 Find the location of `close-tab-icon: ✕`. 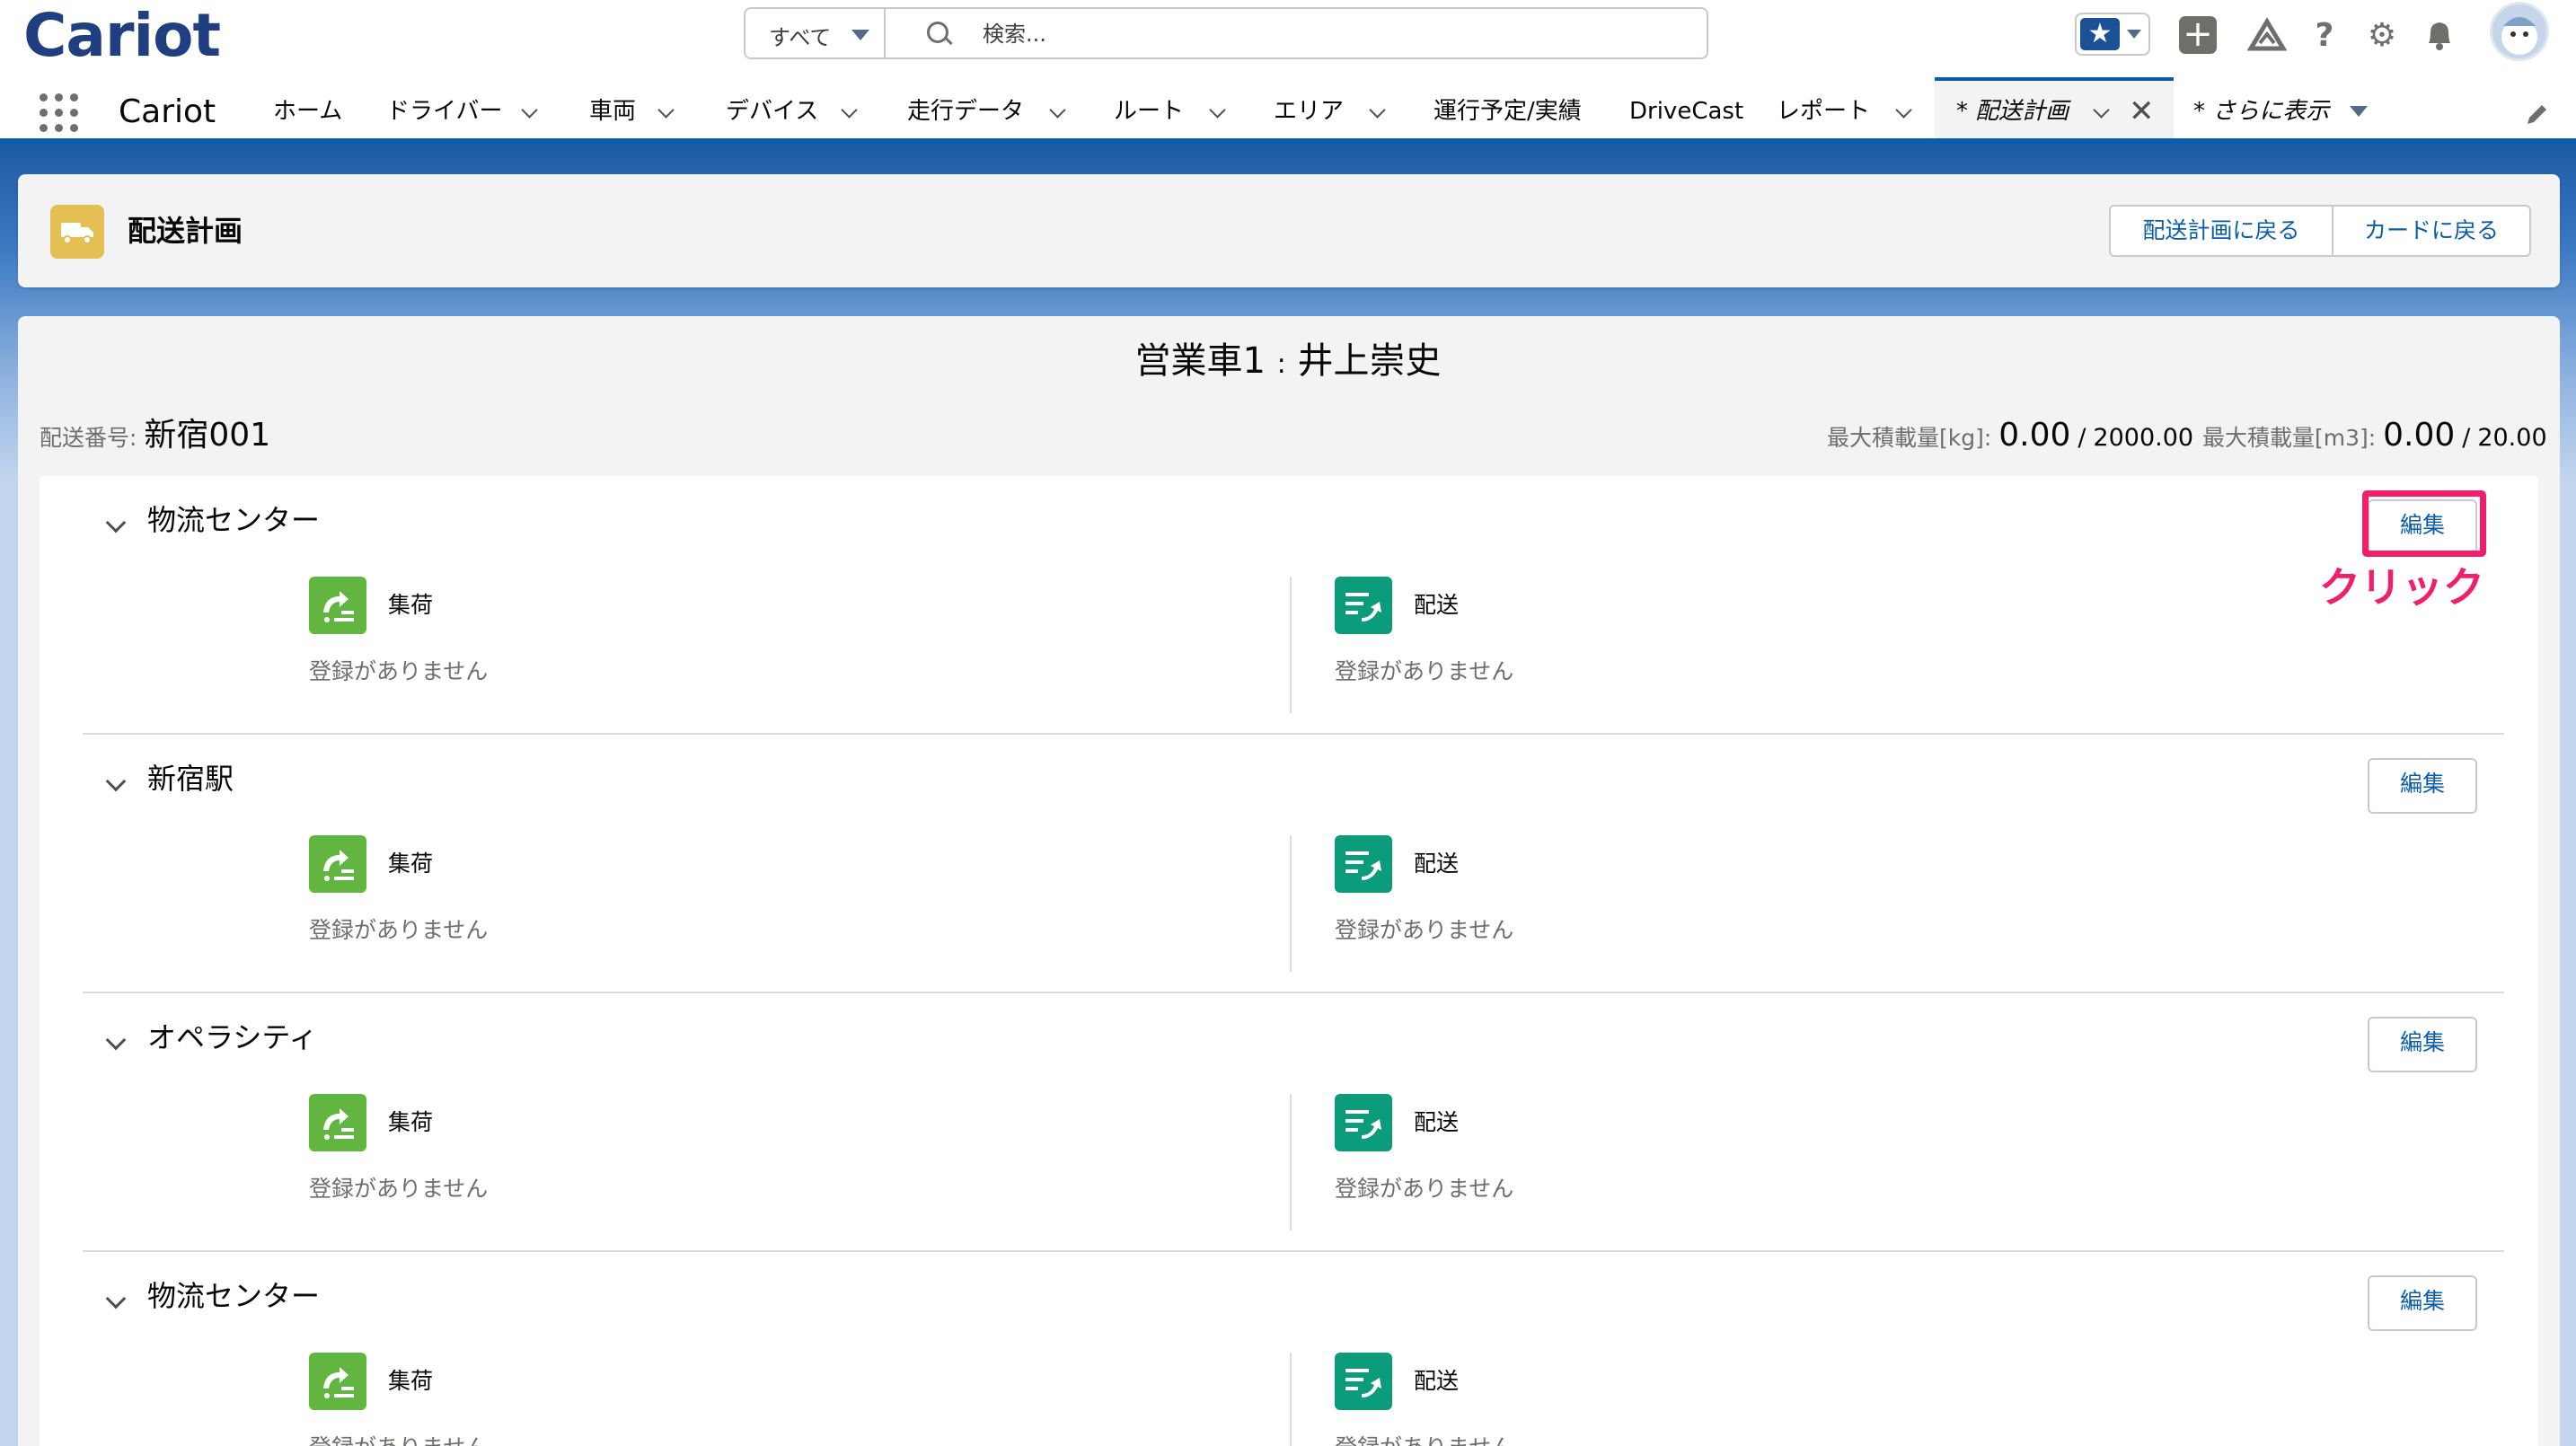

close-tab-icon: ✕ is located at coordinates (2142, 111).